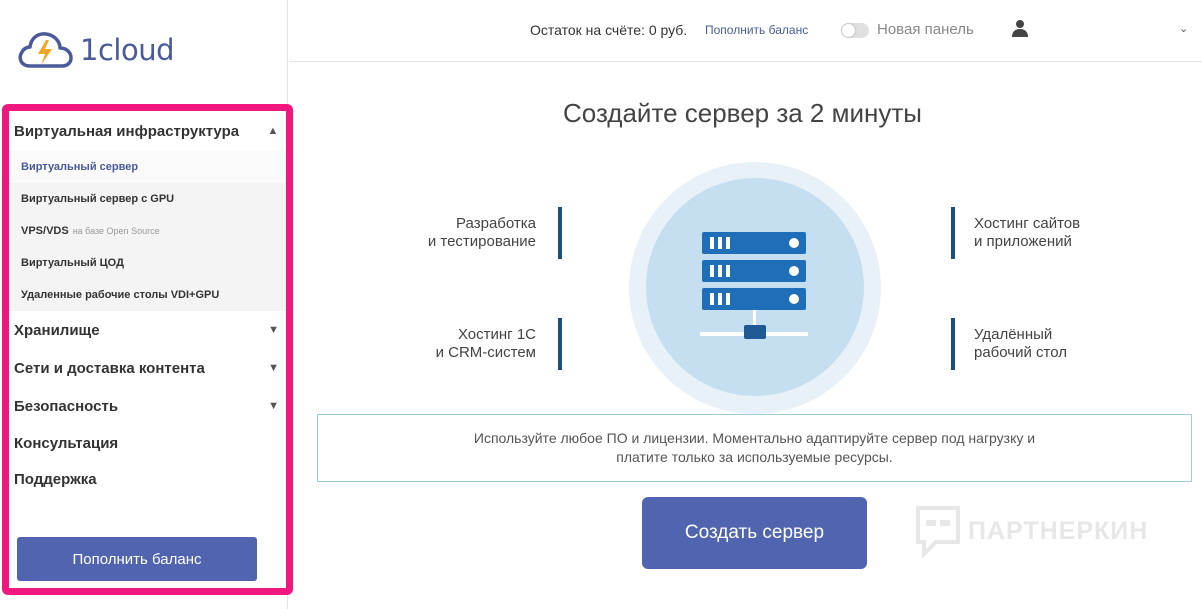 This screenshot has width=1202, height=609. I want to click on chat-bubble-icon, so click(938, 532).